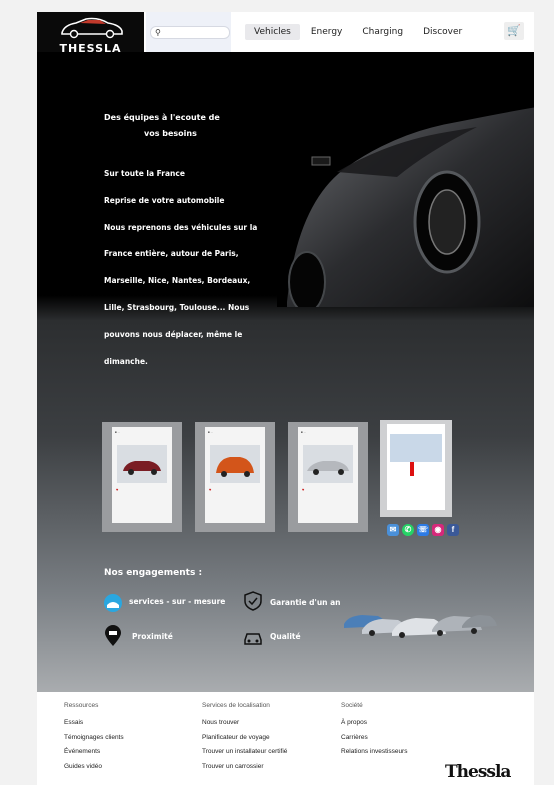  What do you see at coordinates (173, 334) in the screenshot?
I see `hero-line: pouvons nous déplacer, même le` at bounding box center [173, 334].